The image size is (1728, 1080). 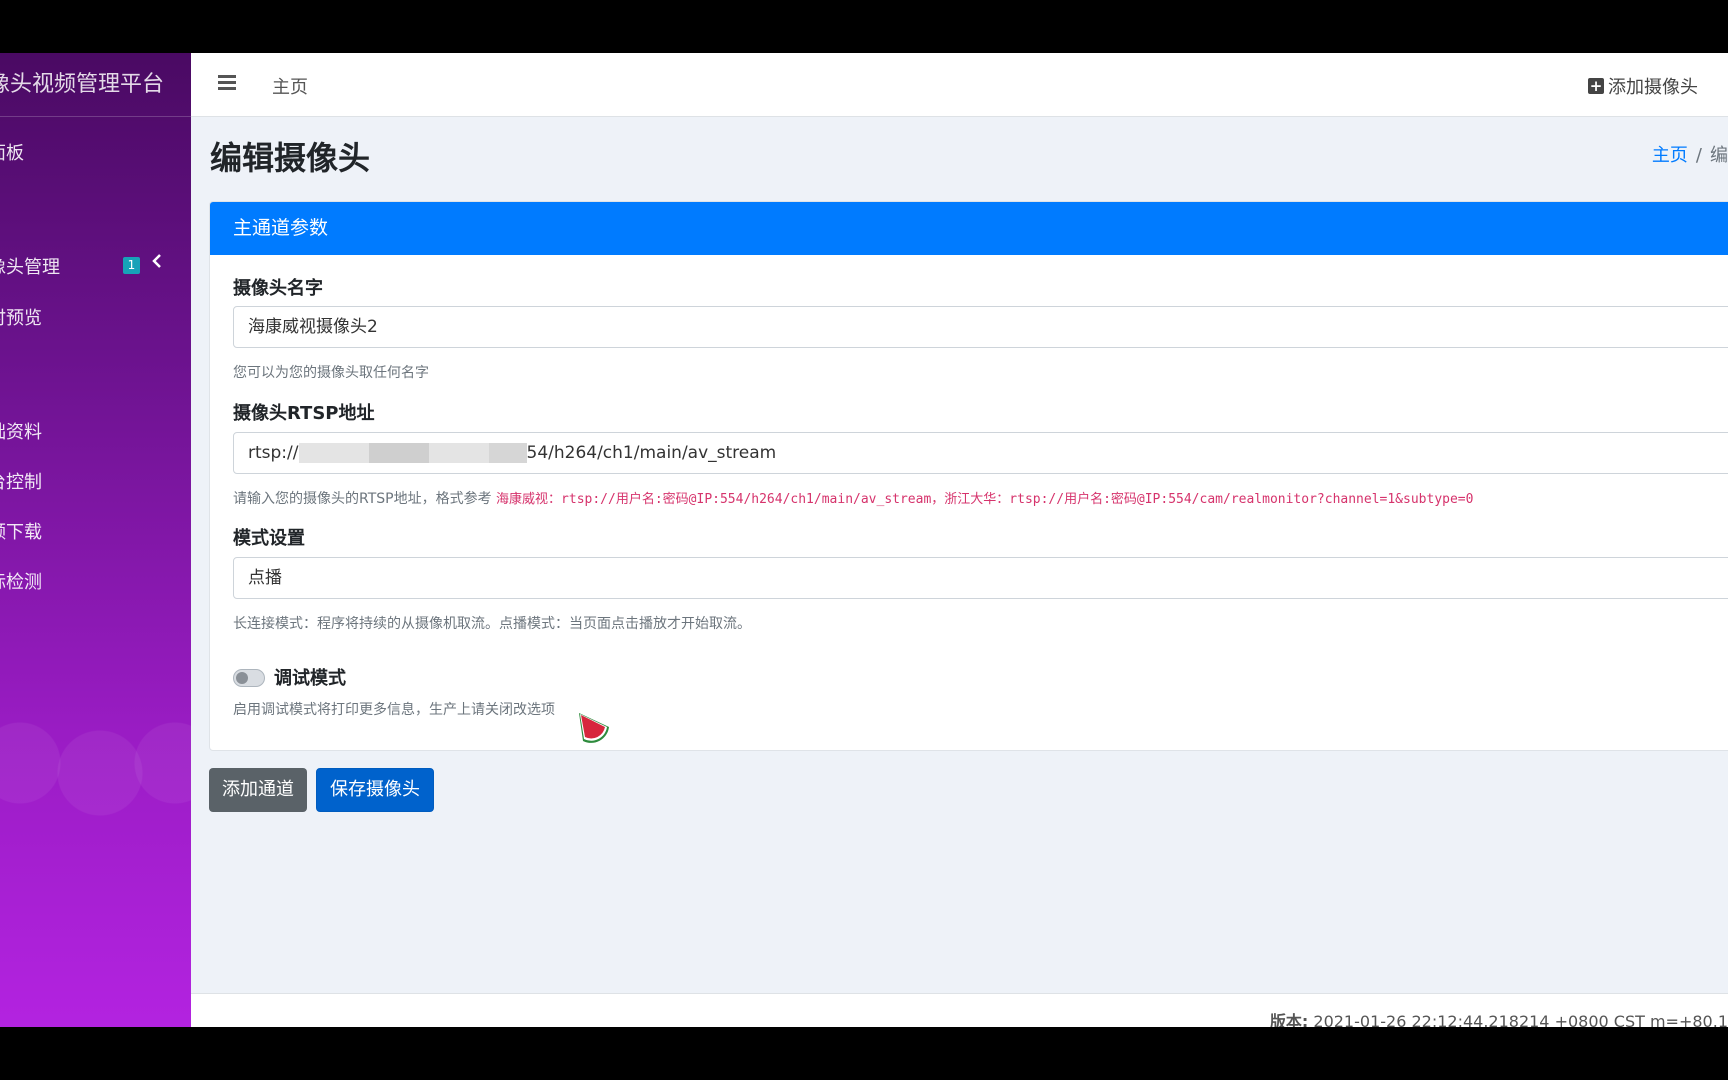 I want to click on topbar: 主页 + 添加摄像头, so click(x=959, y=85).